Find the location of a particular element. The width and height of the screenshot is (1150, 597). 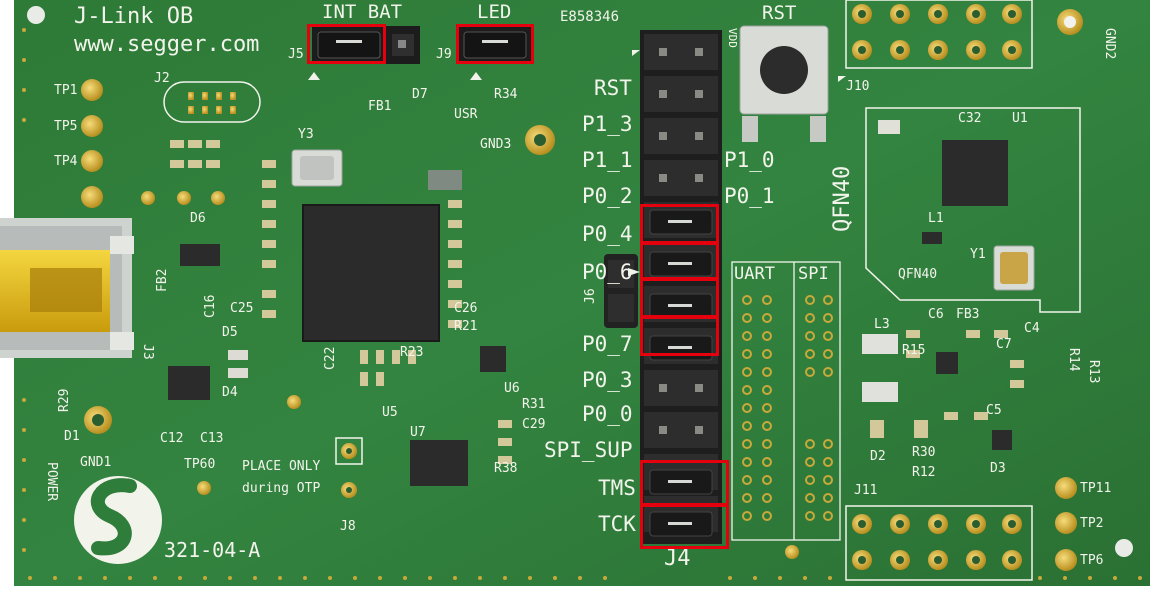

highlight-p0-4-jumper is located at coordinates (679, 224).